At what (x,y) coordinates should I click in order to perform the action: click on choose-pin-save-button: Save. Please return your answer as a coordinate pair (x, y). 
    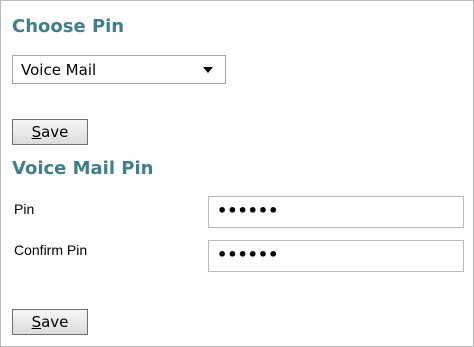
    Looking at the image, I should click on (50, 132).